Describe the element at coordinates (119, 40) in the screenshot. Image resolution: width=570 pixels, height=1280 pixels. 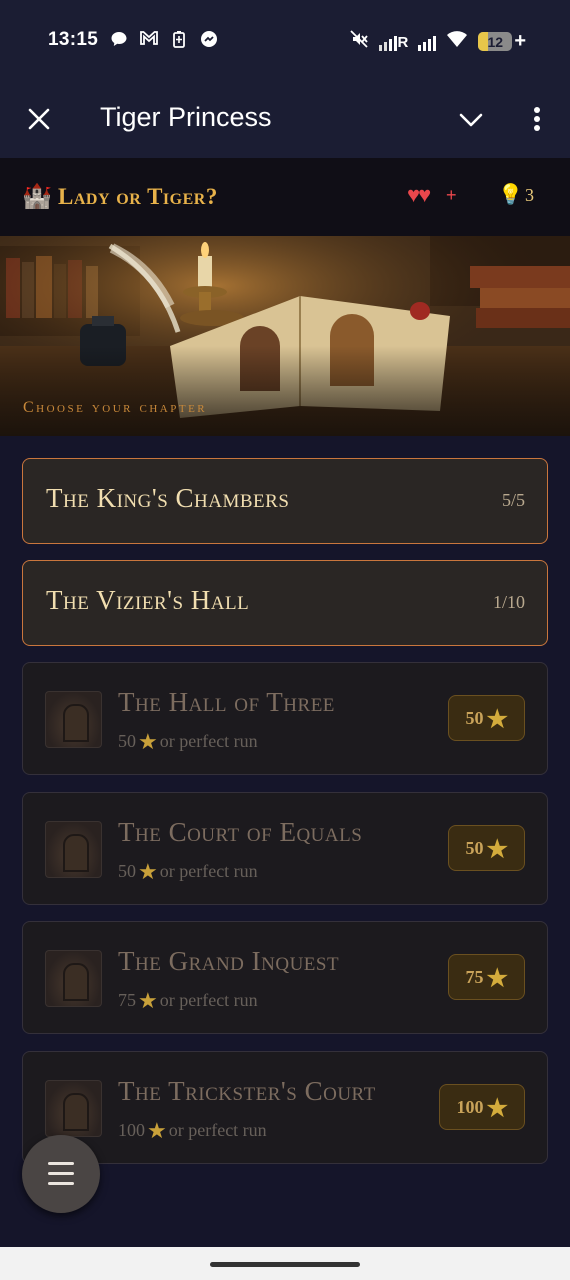
I see `chat-bubble-icon` at that location.